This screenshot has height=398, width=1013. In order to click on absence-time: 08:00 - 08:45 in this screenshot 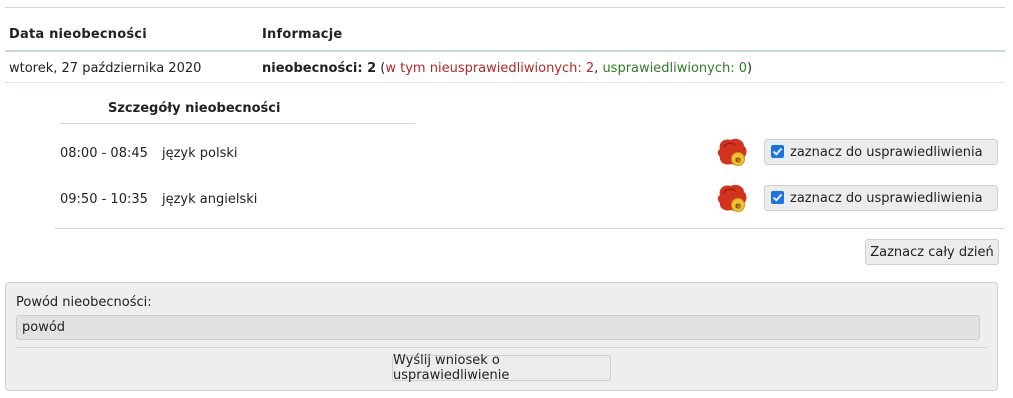, I will do `click(104, 153)`.